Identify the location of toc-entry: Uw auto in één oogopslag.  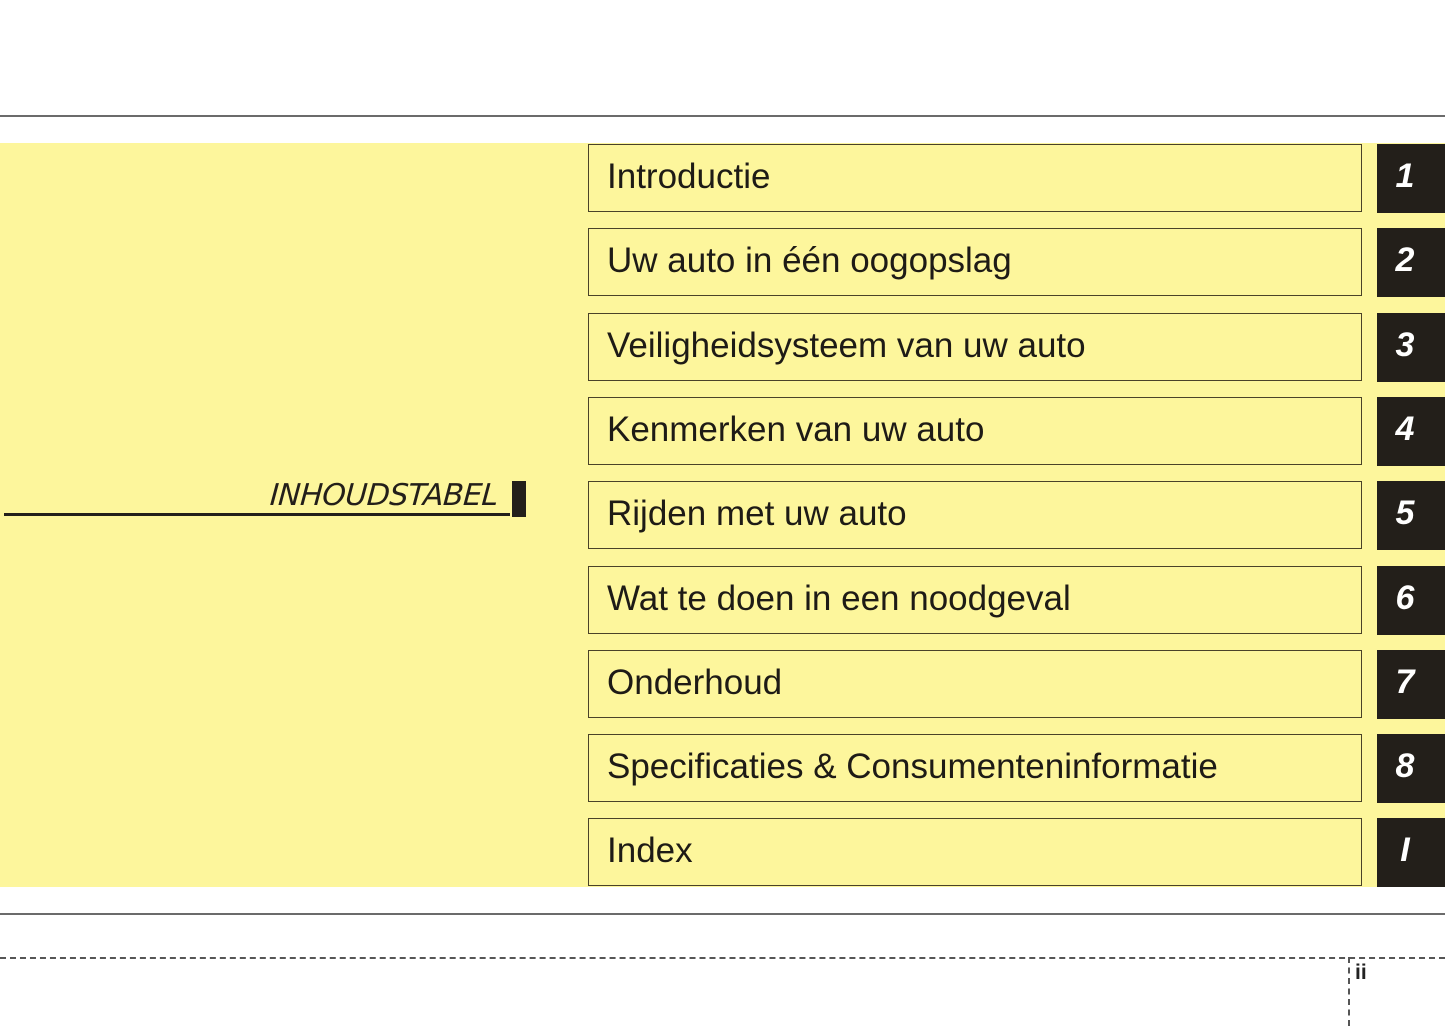
(975, 262).